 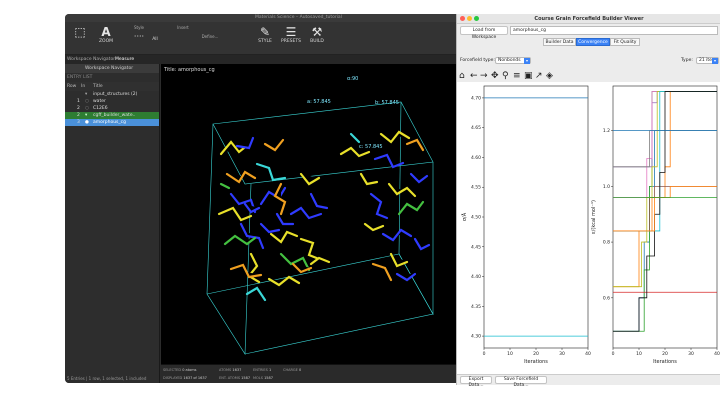 I want to click on ent-atoms-value: 1587, so click(x=246, y=378).